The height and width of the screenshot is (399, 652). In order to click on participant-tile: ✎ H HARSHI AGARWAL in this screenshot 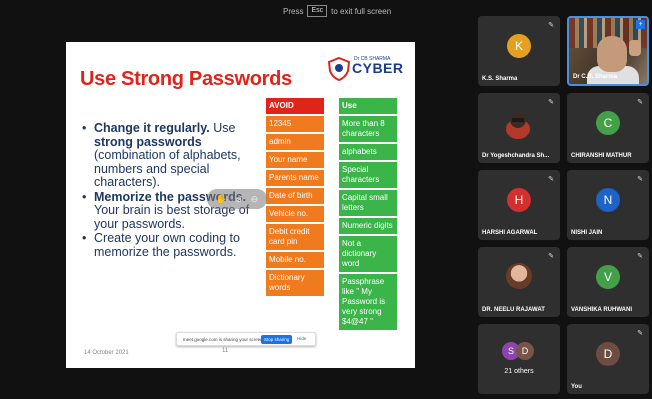, I will do `click(519, 205)`.